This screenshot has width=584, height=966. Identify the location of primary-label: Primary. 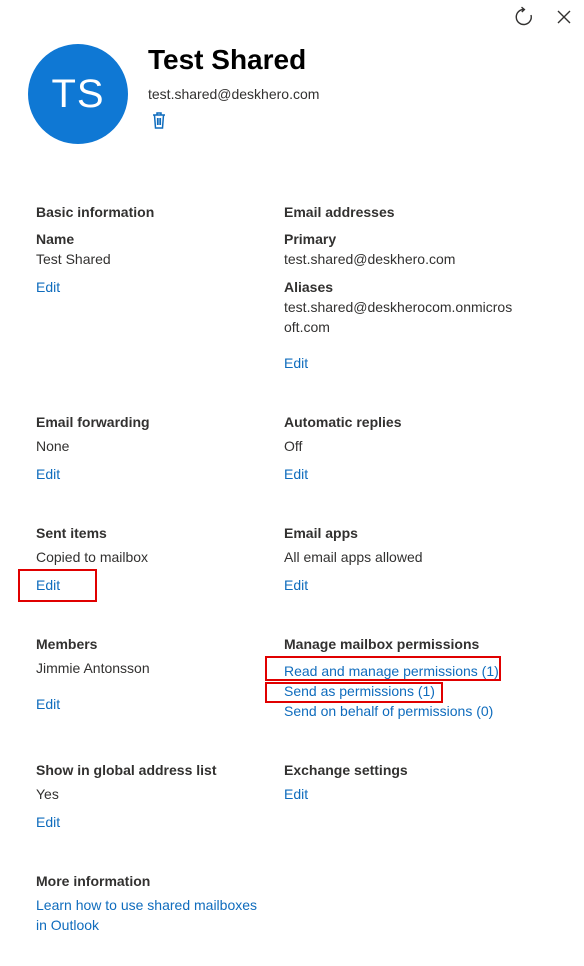
(310, 239).